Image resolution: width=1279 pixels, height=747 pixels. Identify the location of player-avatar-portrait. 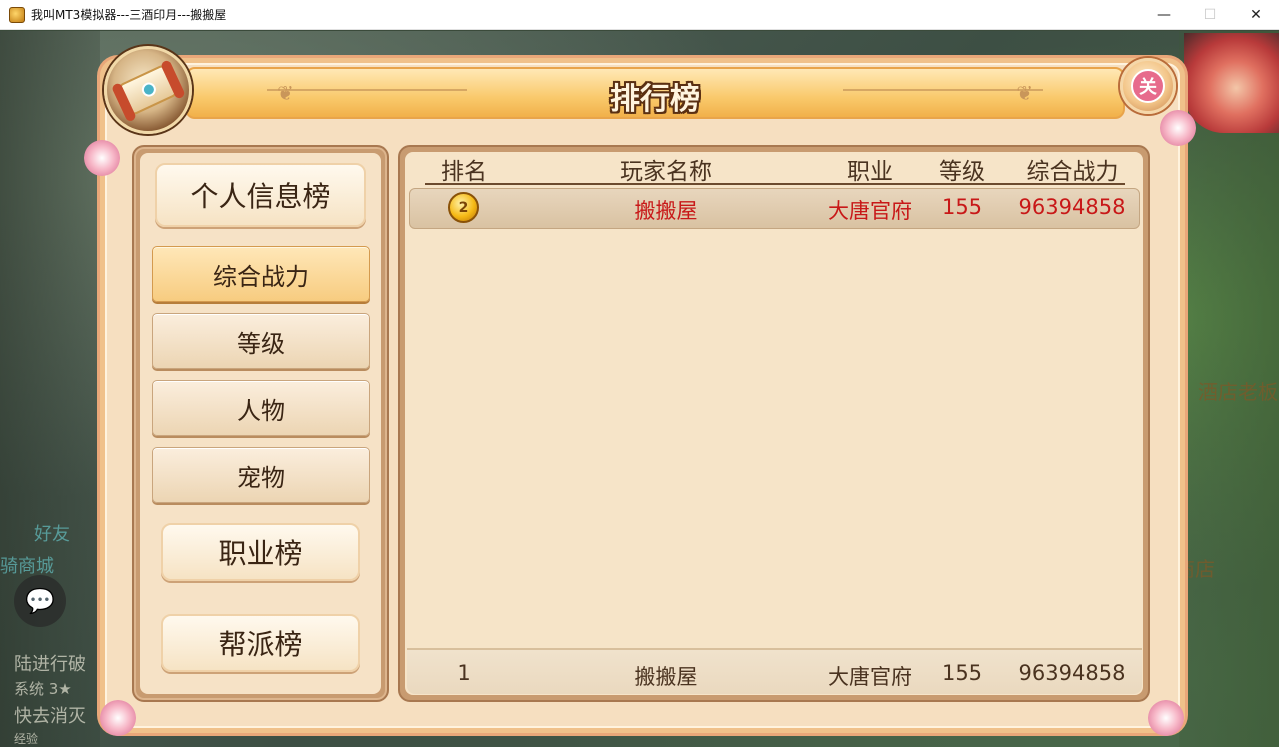
(1231, 83).